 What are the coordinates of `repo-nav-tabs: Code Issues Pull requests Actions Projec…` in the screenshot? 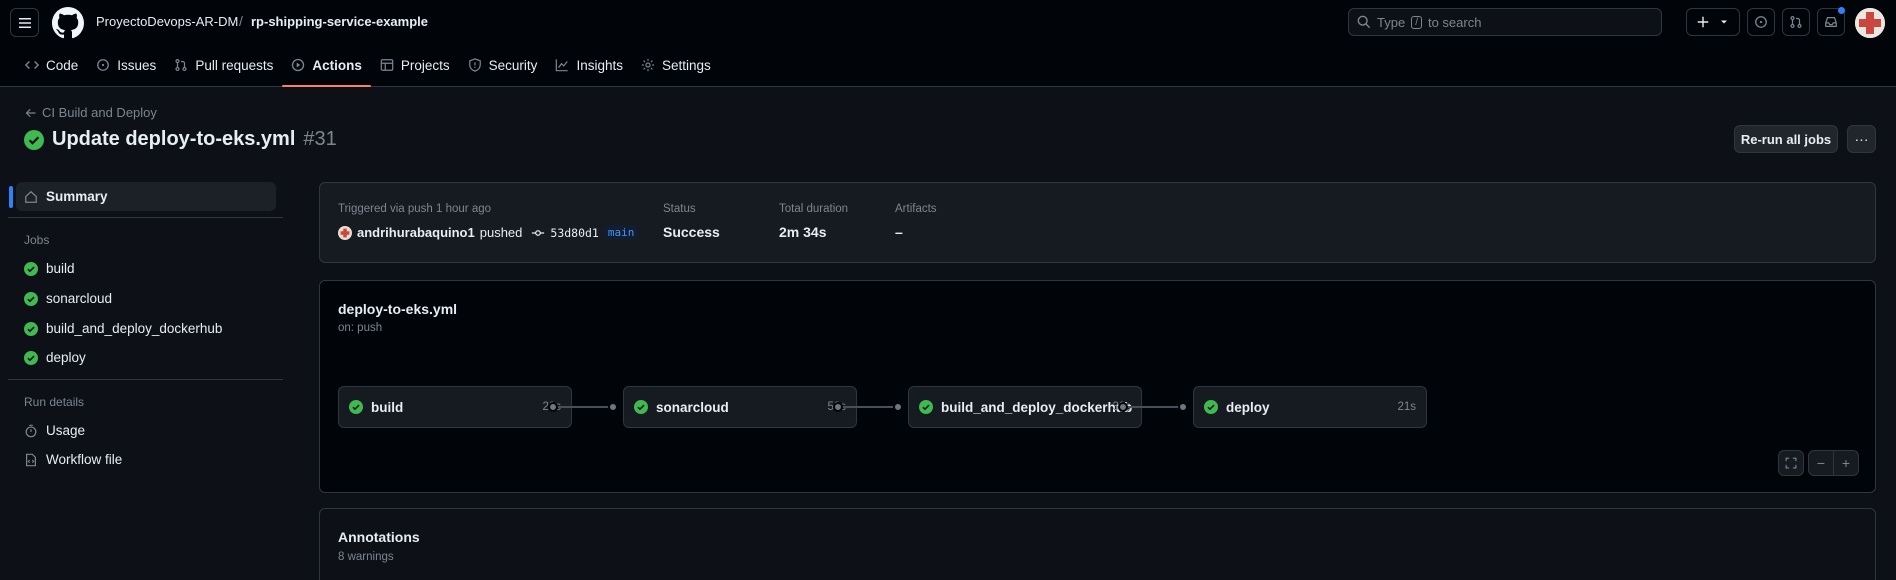 It's located at (368, 69).